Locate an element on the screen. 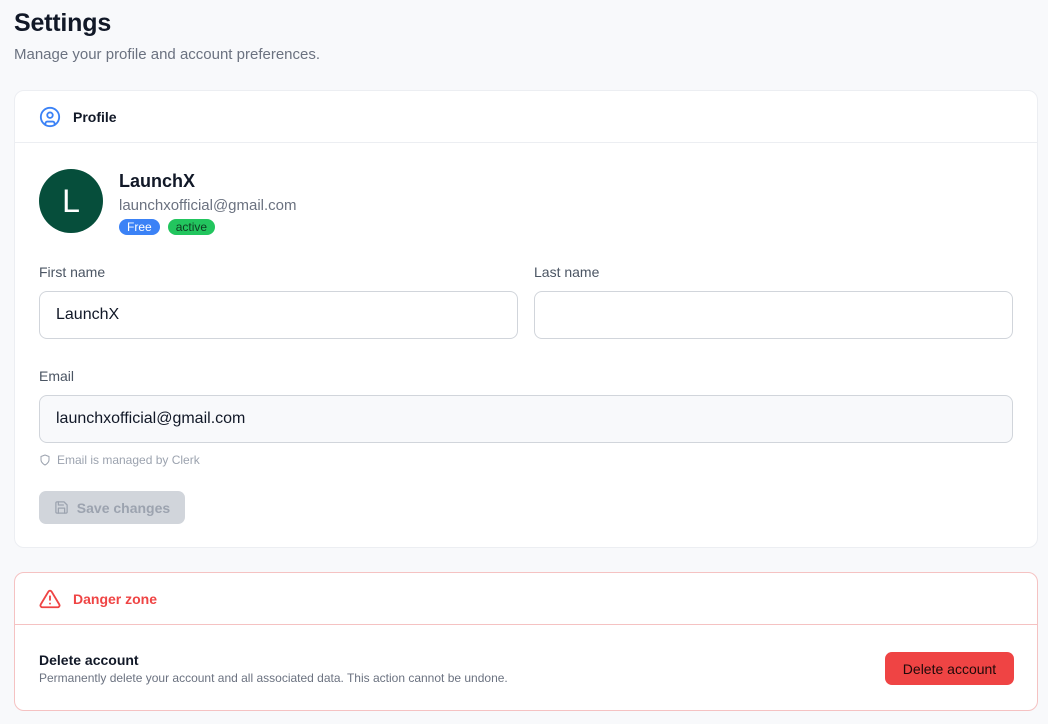 The image size is (1048, 724). email-hint-text: Email is managed by Clerk is located at coordinates (128, 460).